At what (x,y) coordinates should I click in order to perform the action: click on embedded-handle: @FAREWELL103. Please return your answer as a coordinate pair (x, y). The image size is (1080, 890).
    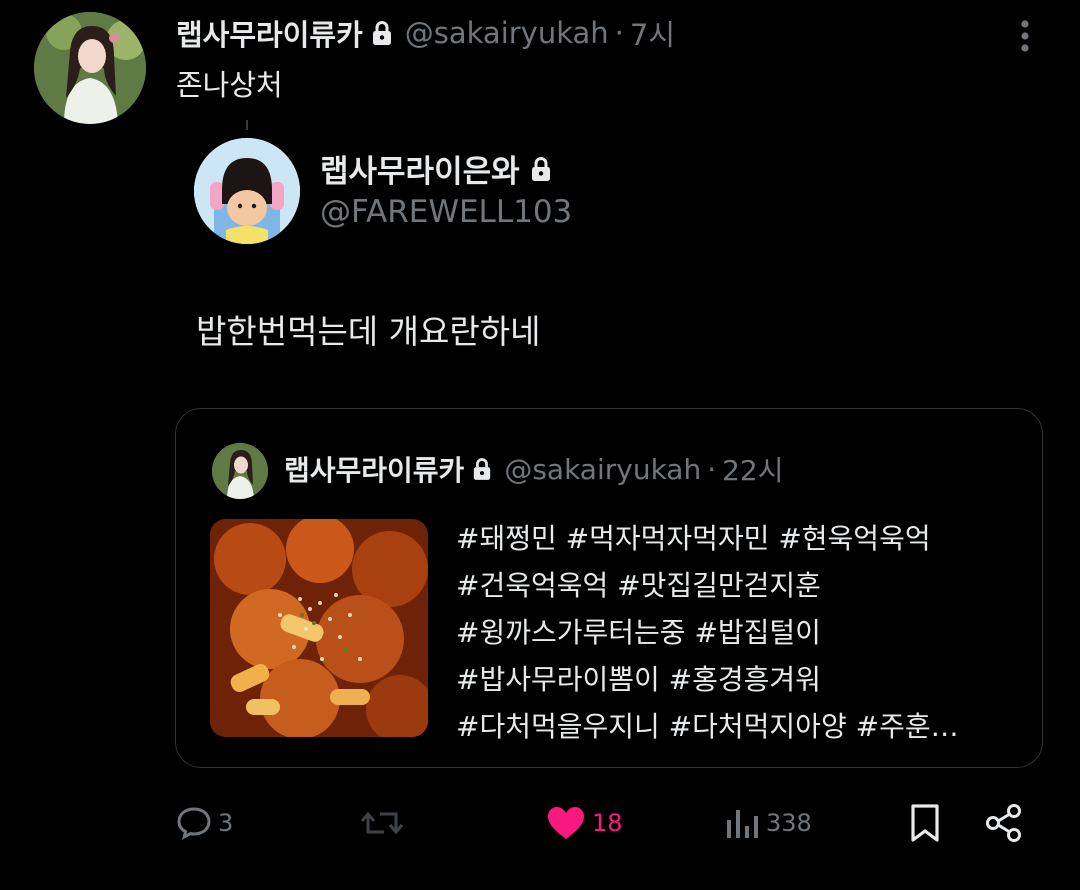
    Looking at the image, I should click on (446, 212).